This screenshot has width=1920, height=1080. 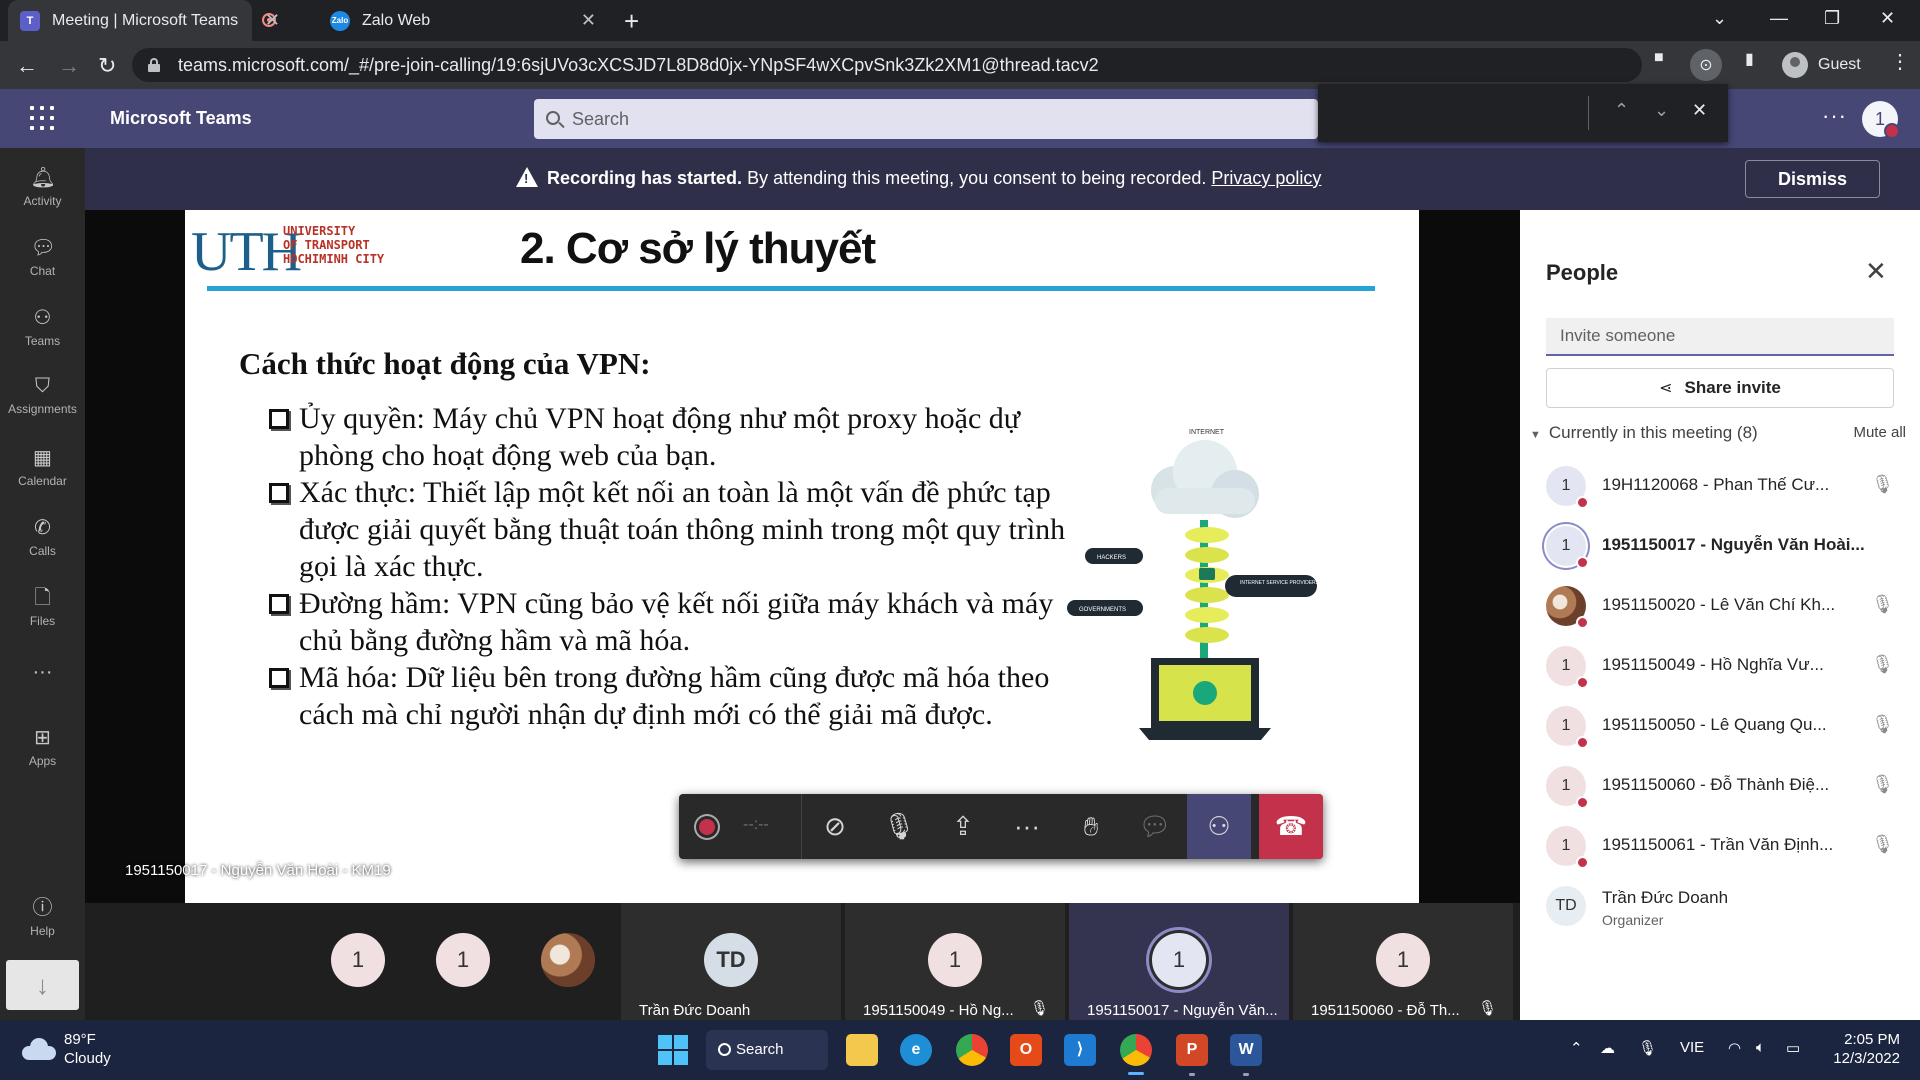 I want to click on windows-start-icon, so click(x=673, y=1050).